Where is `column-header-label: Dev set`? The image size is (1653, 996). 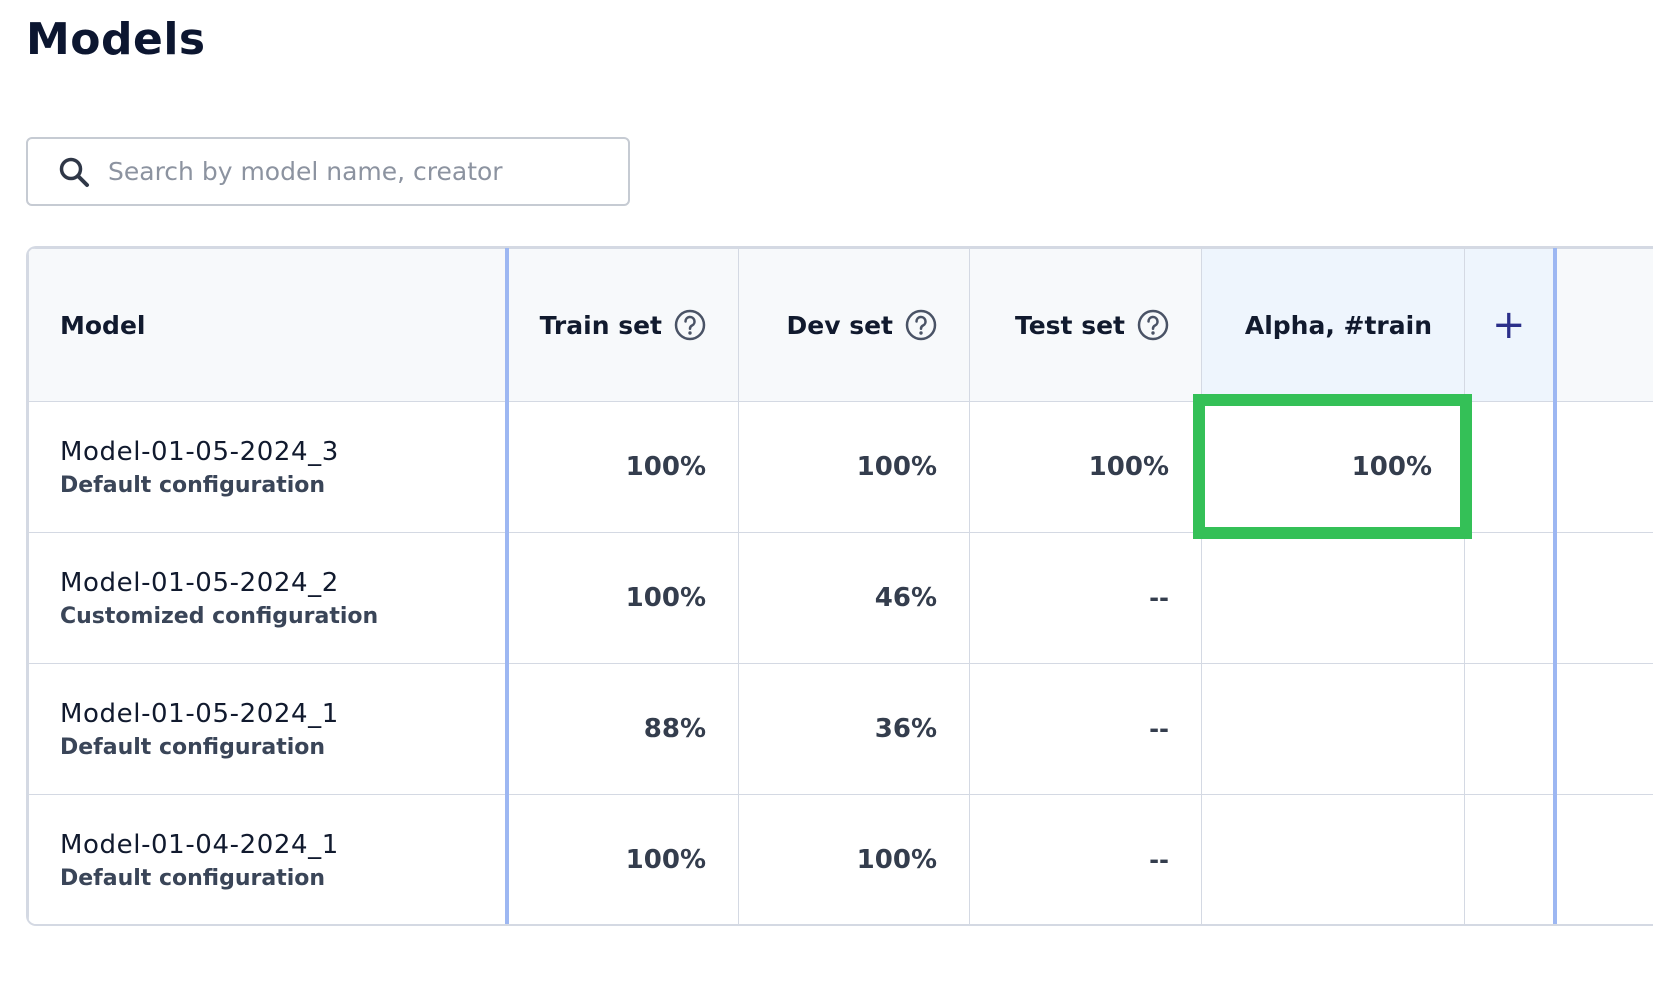 column-header-label: Dev set is located at coordinates (840, 325).